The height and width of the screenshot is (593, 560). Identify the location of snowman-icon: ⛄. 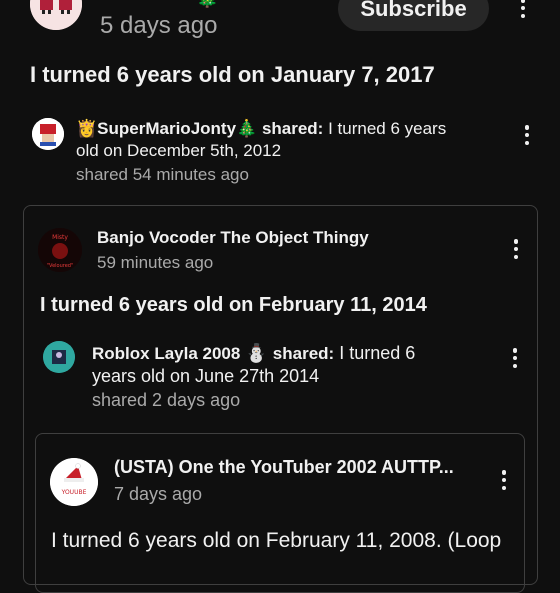
(256, 353).